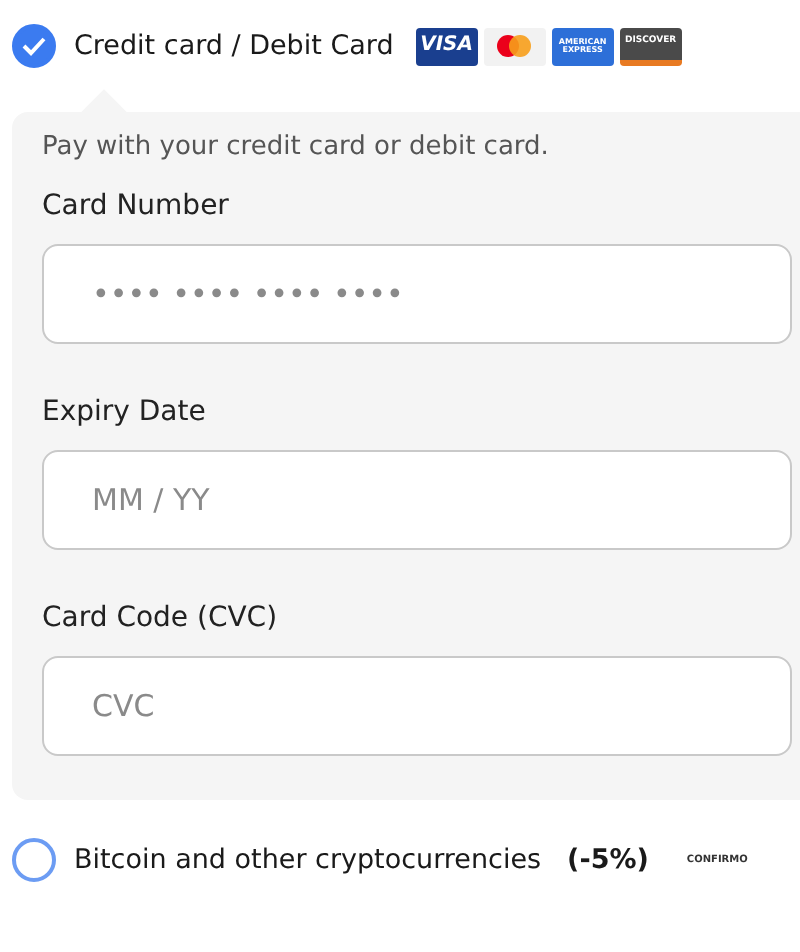 Image resolution: width=800 pixels, height=952 pixels. Describe the element at coordinates (417, 294) in the screenshot. I see `input-field: •••• •••• •••• ••••` at that location.